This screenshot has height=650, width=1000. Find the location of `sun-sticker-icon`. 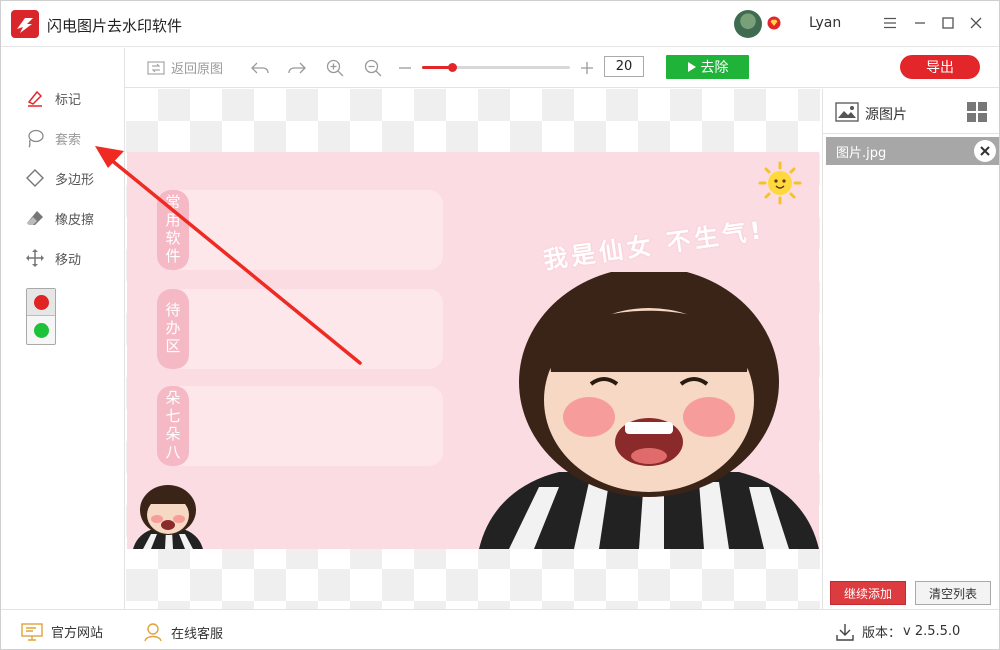

sun-sticker-icon is located at coordinates (780, 183).